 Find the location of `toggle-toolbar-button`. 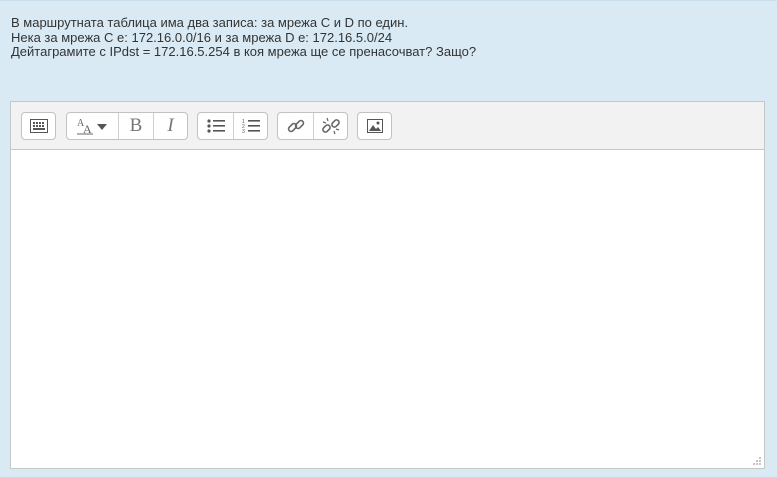

toggle-toolbar-button is located at coordinates (38, 126).